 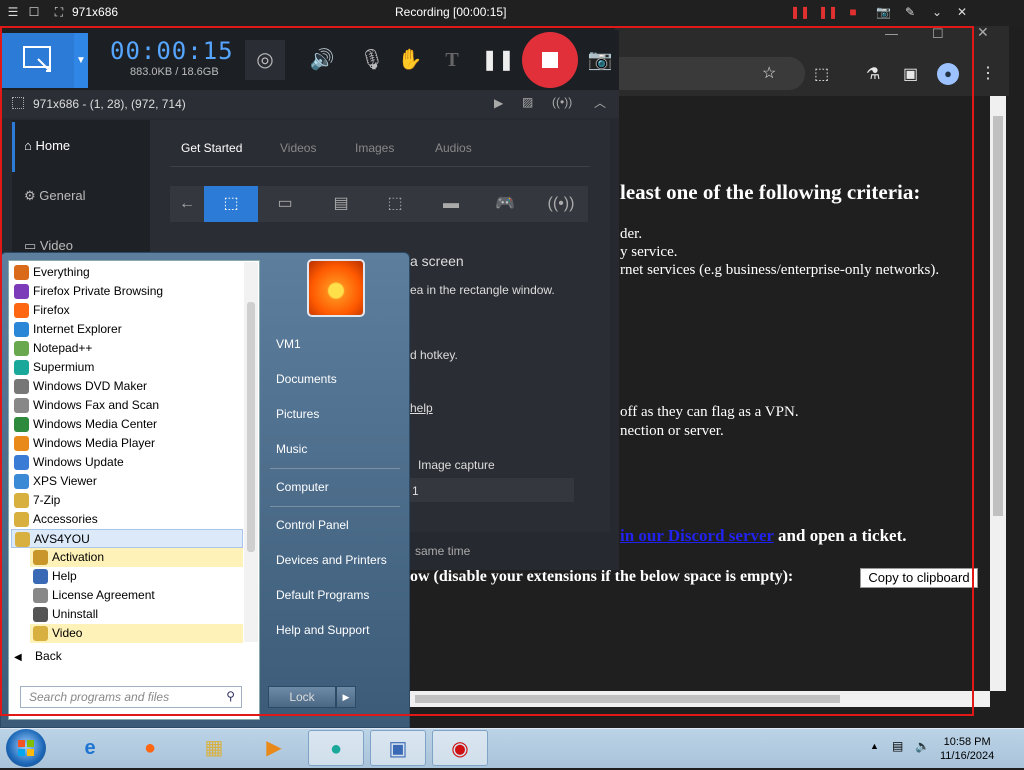 What do you see at coordinates (410, 60) in the screenshot?
I see `effects-icon: ✋` at bounding box center [410, 60].